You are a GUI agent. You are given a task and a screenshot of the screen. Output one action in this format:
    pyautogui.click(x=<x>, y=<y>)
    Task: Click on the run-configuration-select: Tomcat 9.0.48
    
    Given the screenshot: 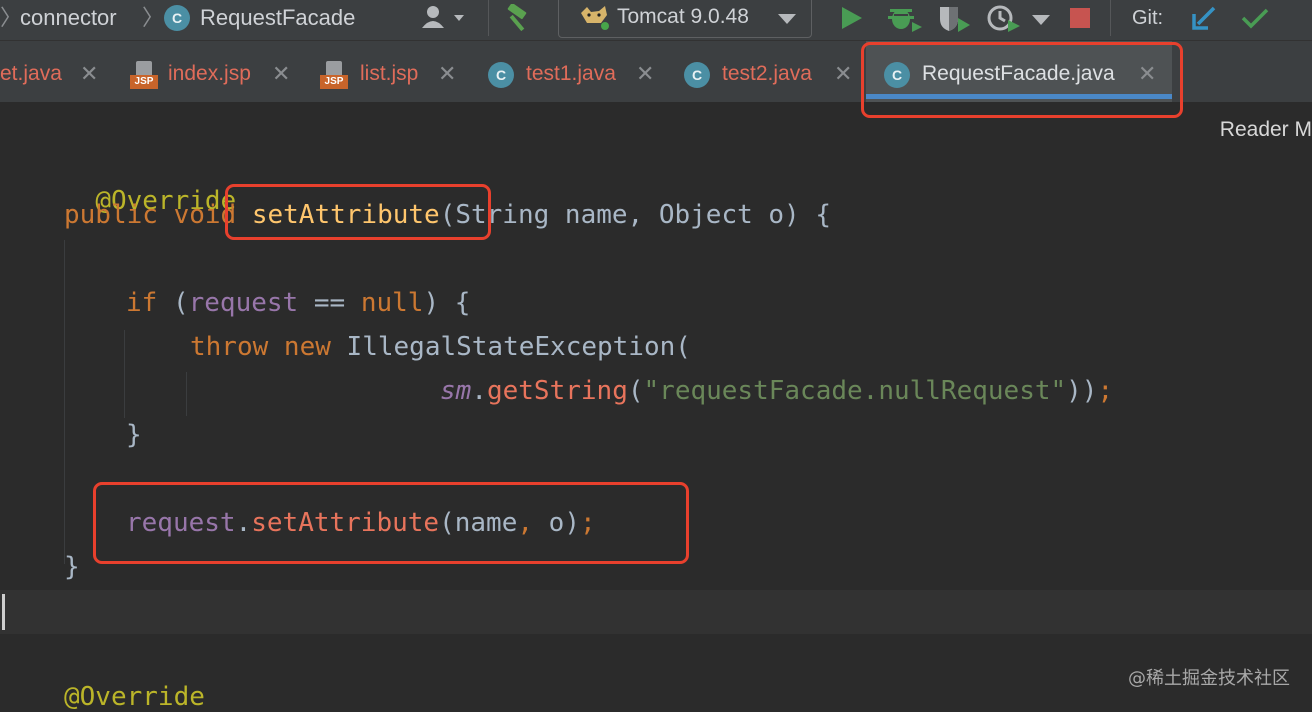 What is the action you would take?
    pyautogui.click(x=685, y=19)
    